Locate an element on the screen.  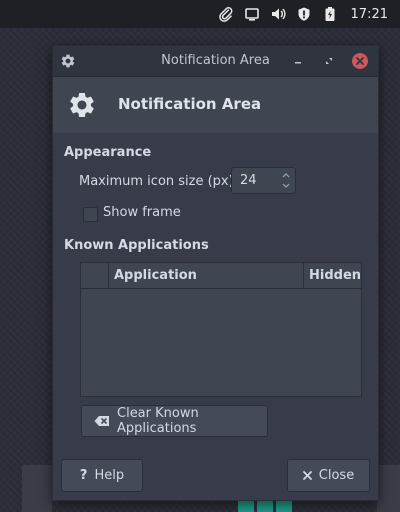
clear-button-label: Clear Known Applications is located at coordinates (158, 421).